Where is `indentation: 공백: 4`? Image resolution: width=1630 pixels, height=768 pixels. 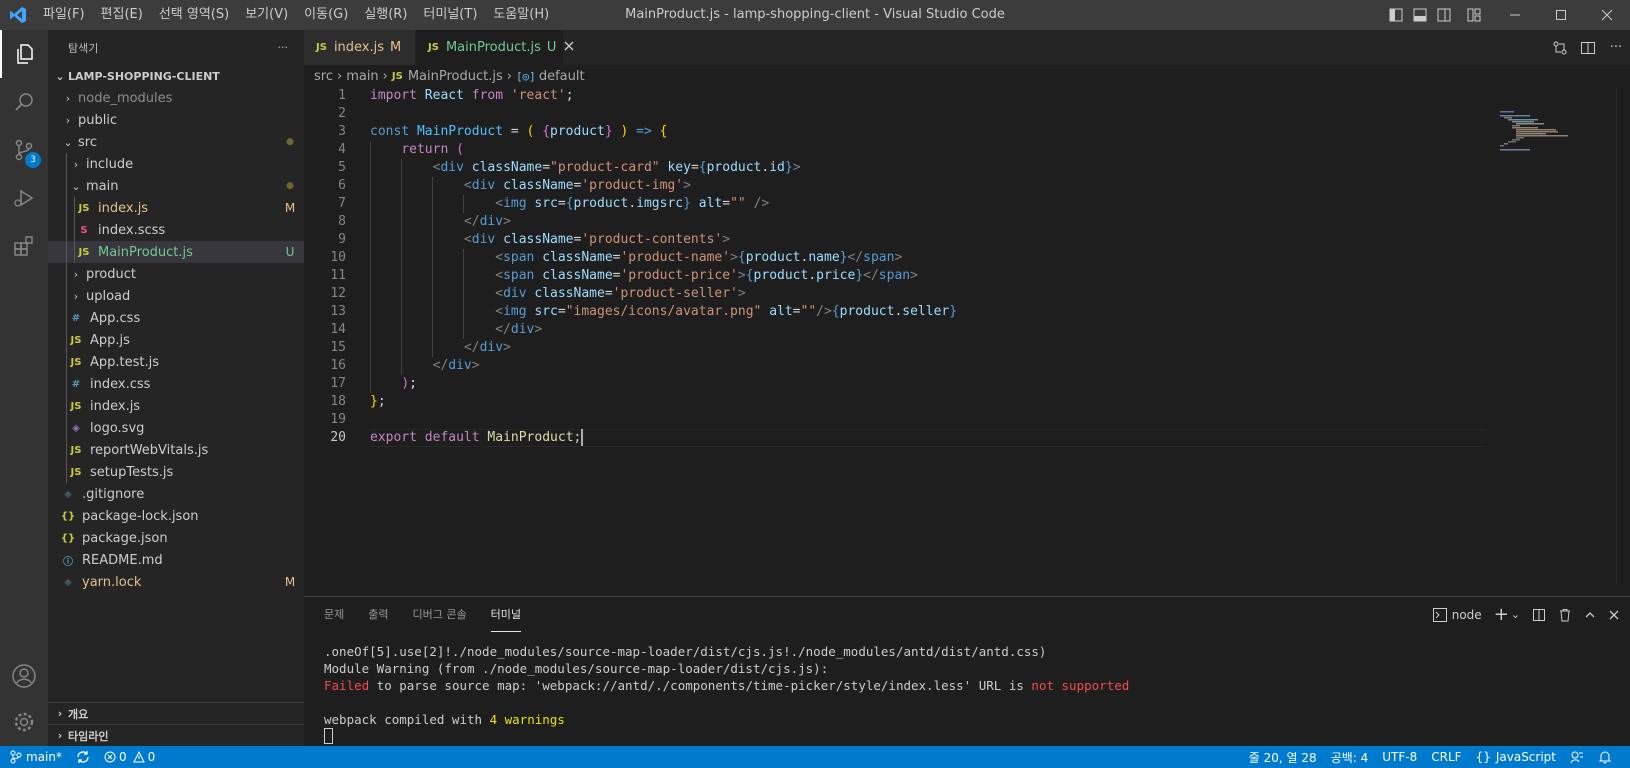
indentation: 공백: 4 is located at coordinates (1350, 757).